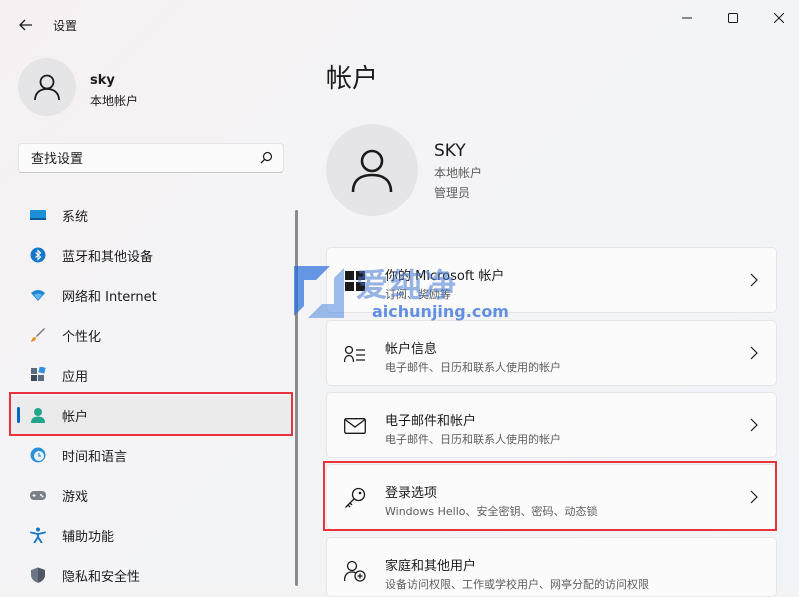 This screenshot has width=799, height=597. Describe the element at coordinates (38, 415) in the screenshot. I see `person-icon` at that location.